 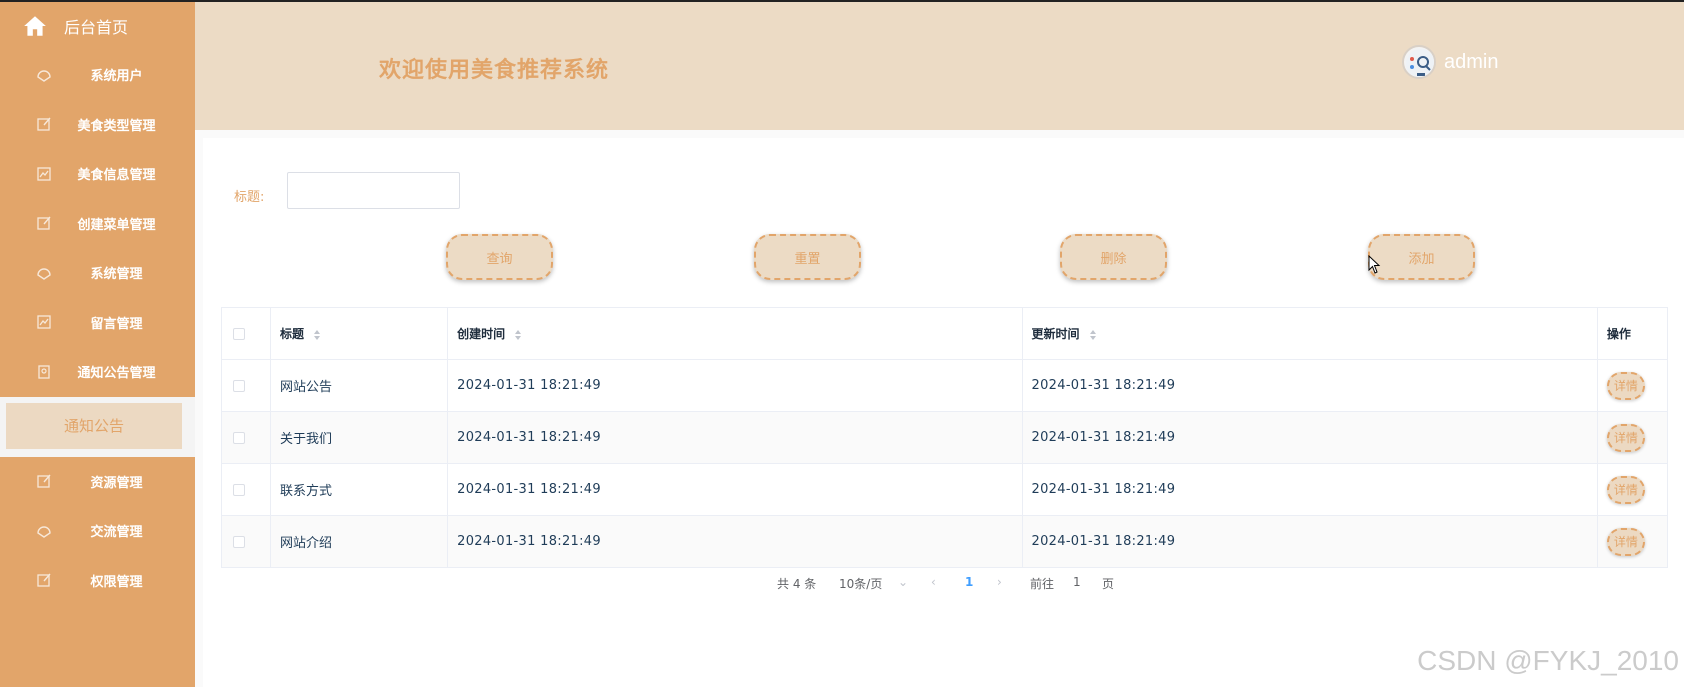 I want to click on sidebar-item-messages: 留言管理, so click(x=97, y=323).